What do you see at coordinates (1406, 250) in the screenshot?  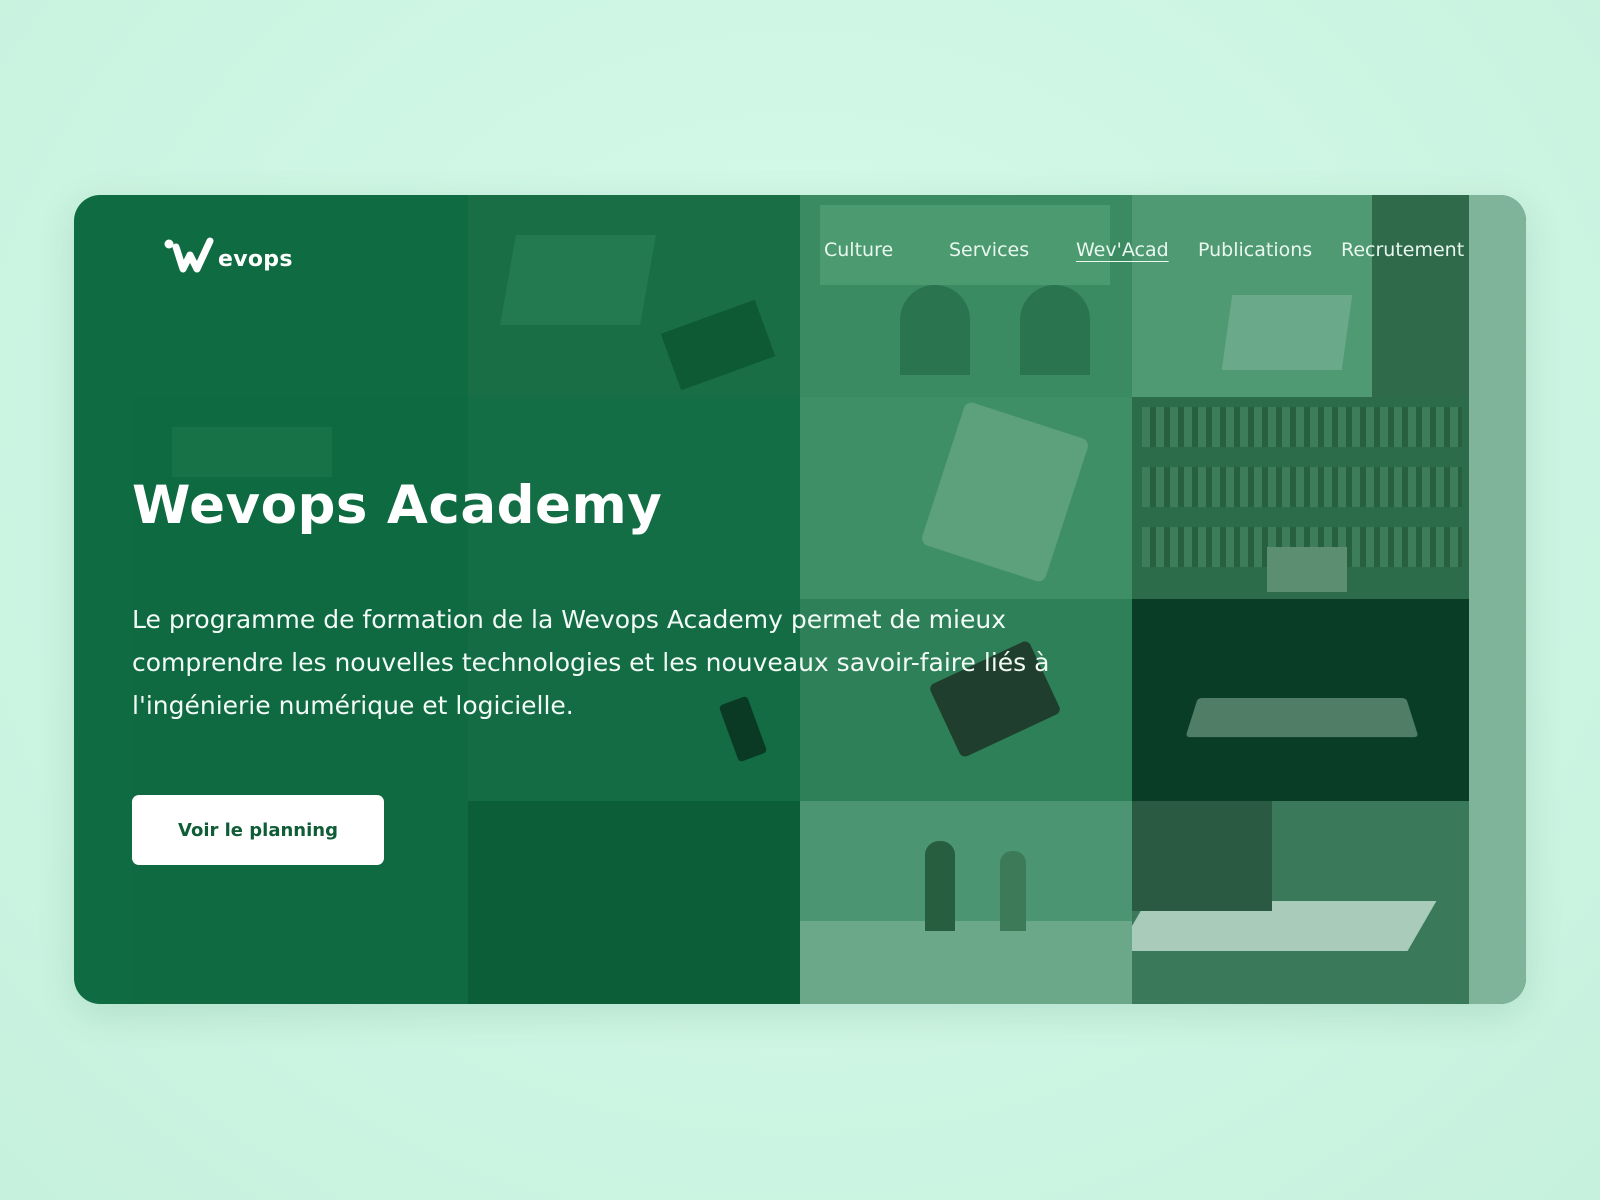 I see `nav-item-recrutement: Recrutement` at bounding box center [1406, 250].